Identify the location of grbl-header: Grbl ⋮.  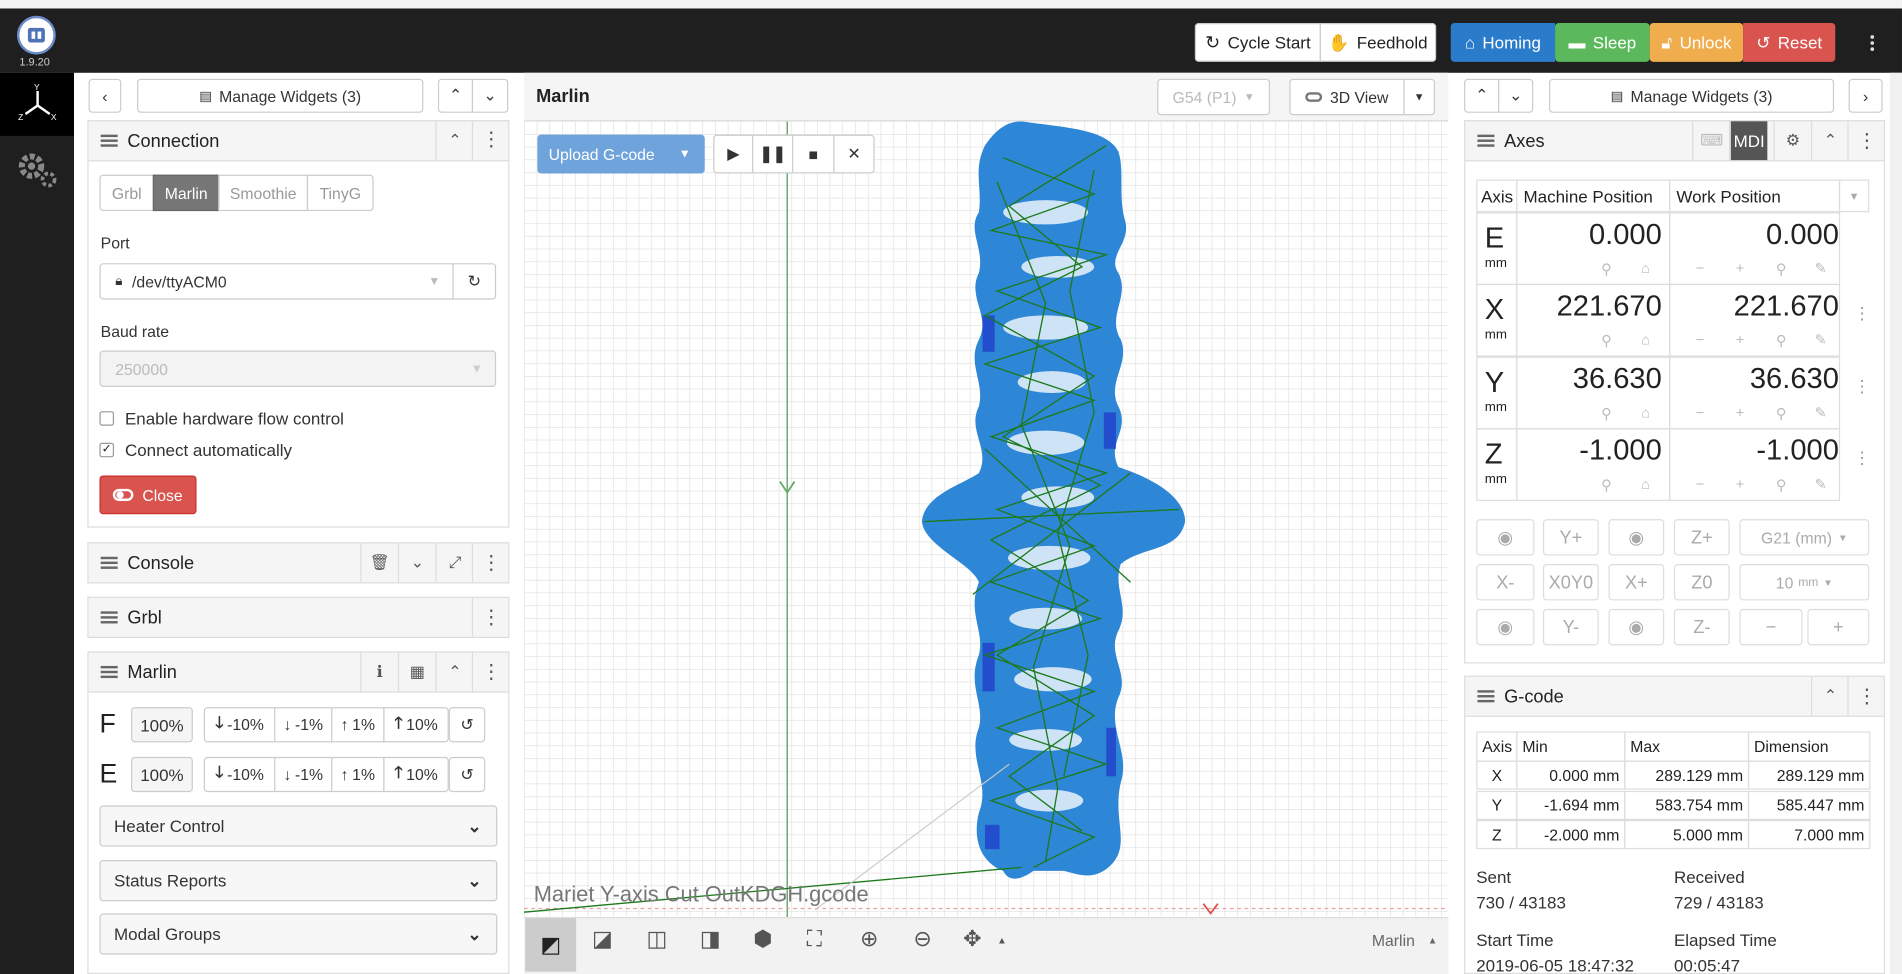
(298, 617).